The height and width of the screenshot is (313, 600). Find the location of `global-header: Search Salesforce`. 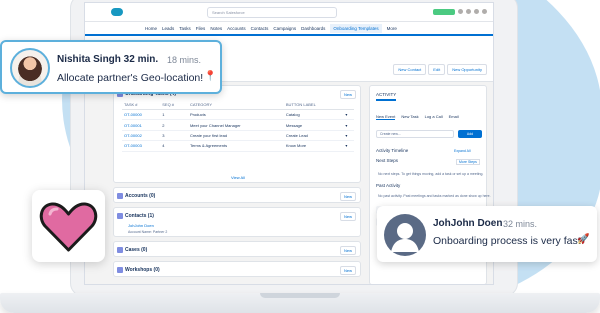

global-header: Search Salesforce is located at coordinates (289, 12).